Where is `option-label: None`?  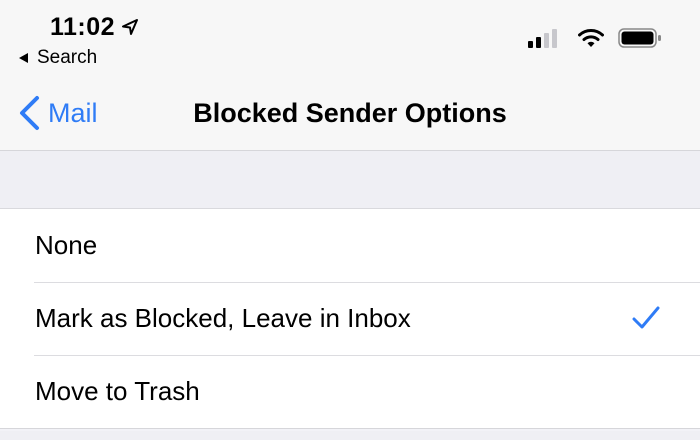
option-label: None is located at coordinates (66, 245).